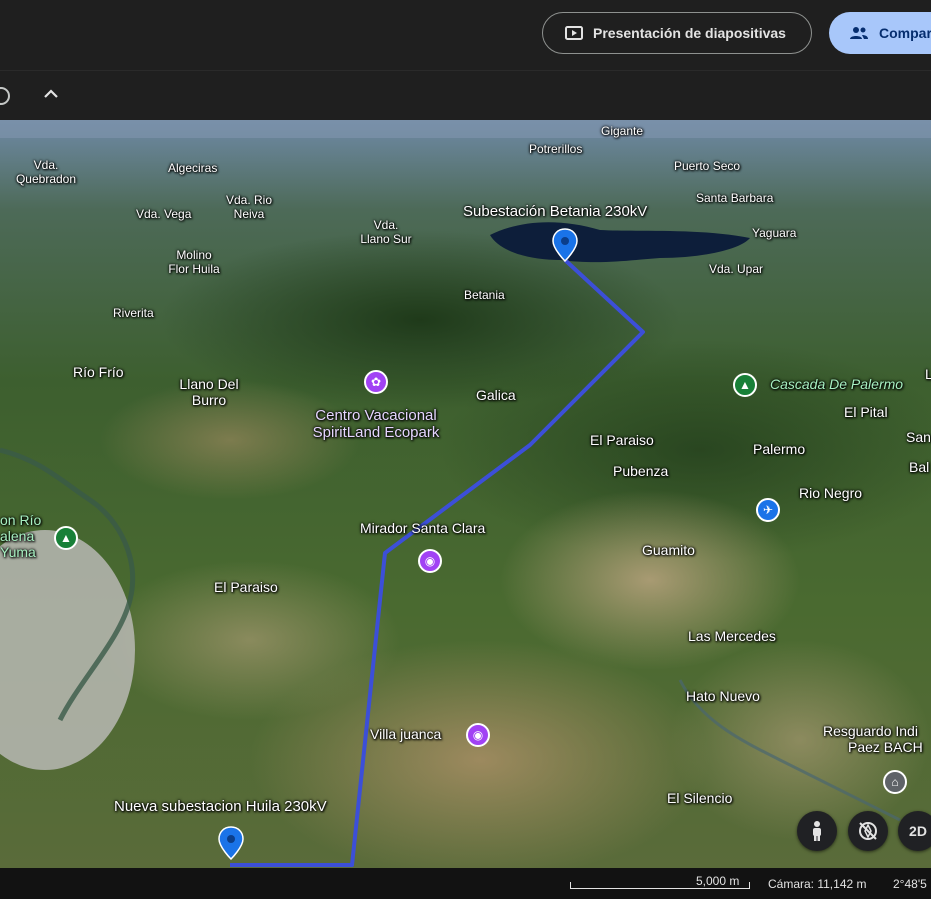  I want to click on place-label: L, so click(928, 374).